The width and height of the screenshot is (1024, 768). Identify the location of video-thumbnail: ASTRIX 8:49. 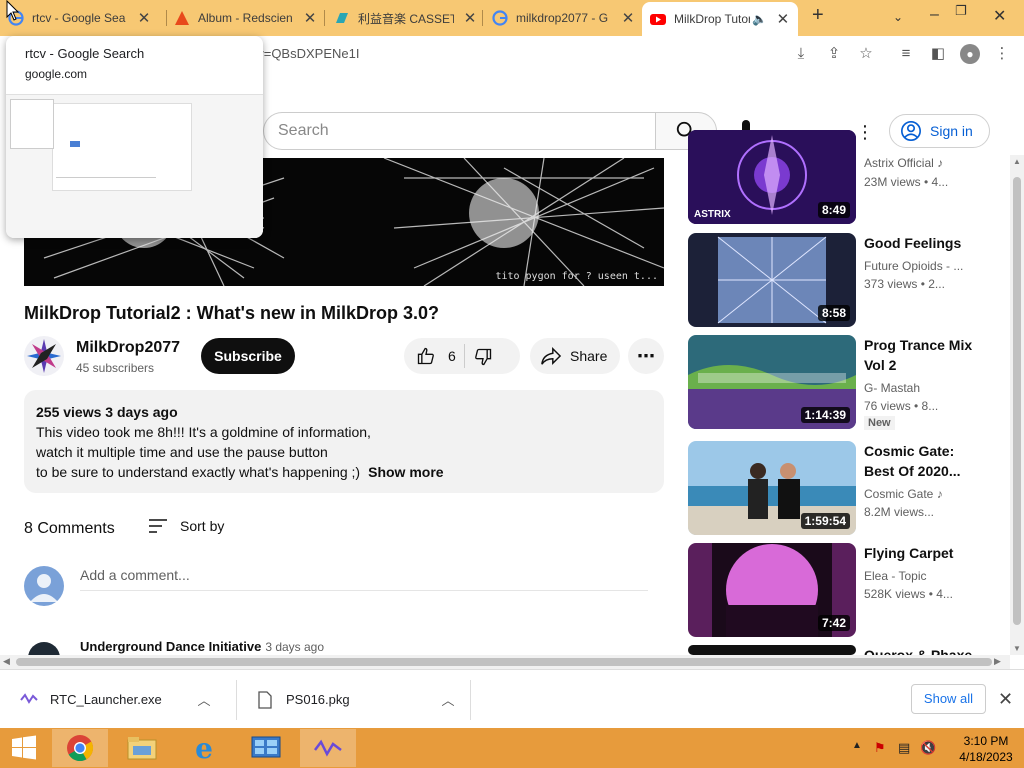
(772, 177).